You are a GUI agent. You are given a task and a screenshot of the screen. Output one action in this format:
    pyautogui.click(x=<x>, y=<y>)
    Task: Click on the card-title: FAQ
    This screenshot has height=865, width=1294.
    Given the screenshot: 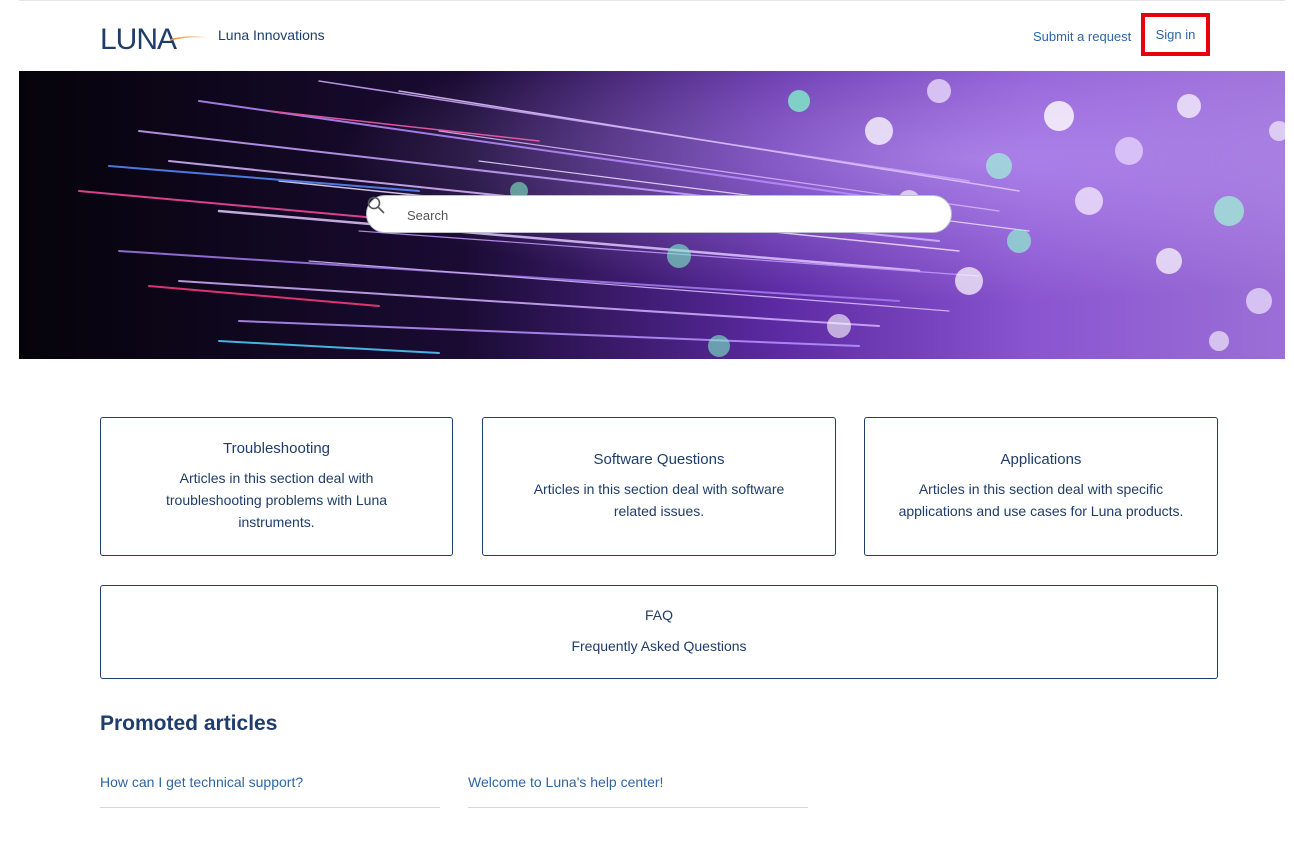 What is the action you would take?
    pyautogui.click(x=658, y=615)
    